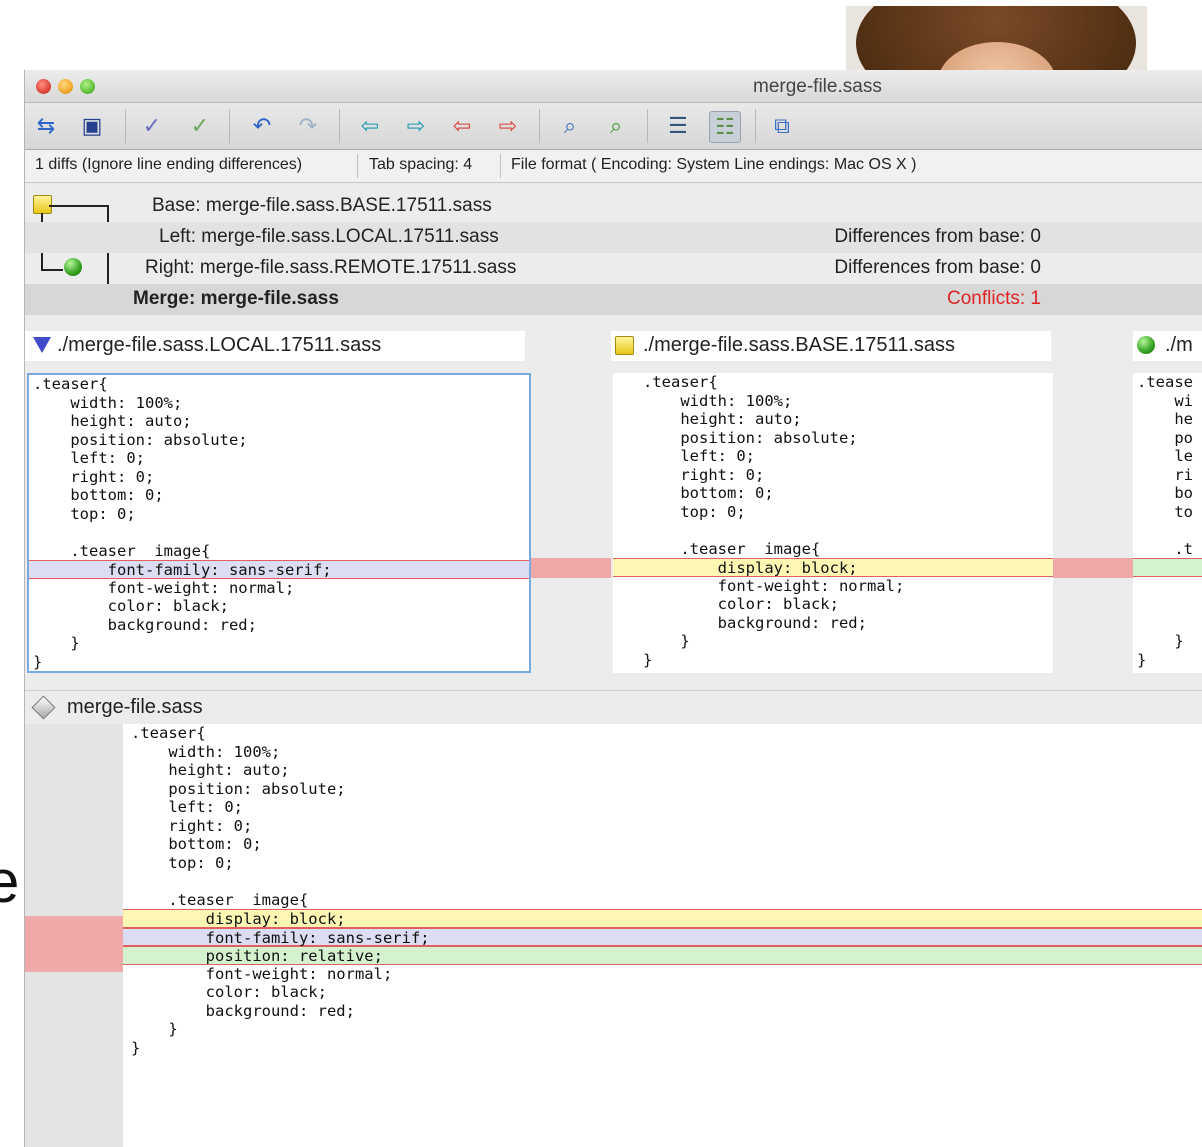 The height and width of the screenshot is (1147, 1202). What do you see at coordinates (725, 127) in the screenshot?
I see `merge-view-icon: ☷` at bounding box center [725, 127].